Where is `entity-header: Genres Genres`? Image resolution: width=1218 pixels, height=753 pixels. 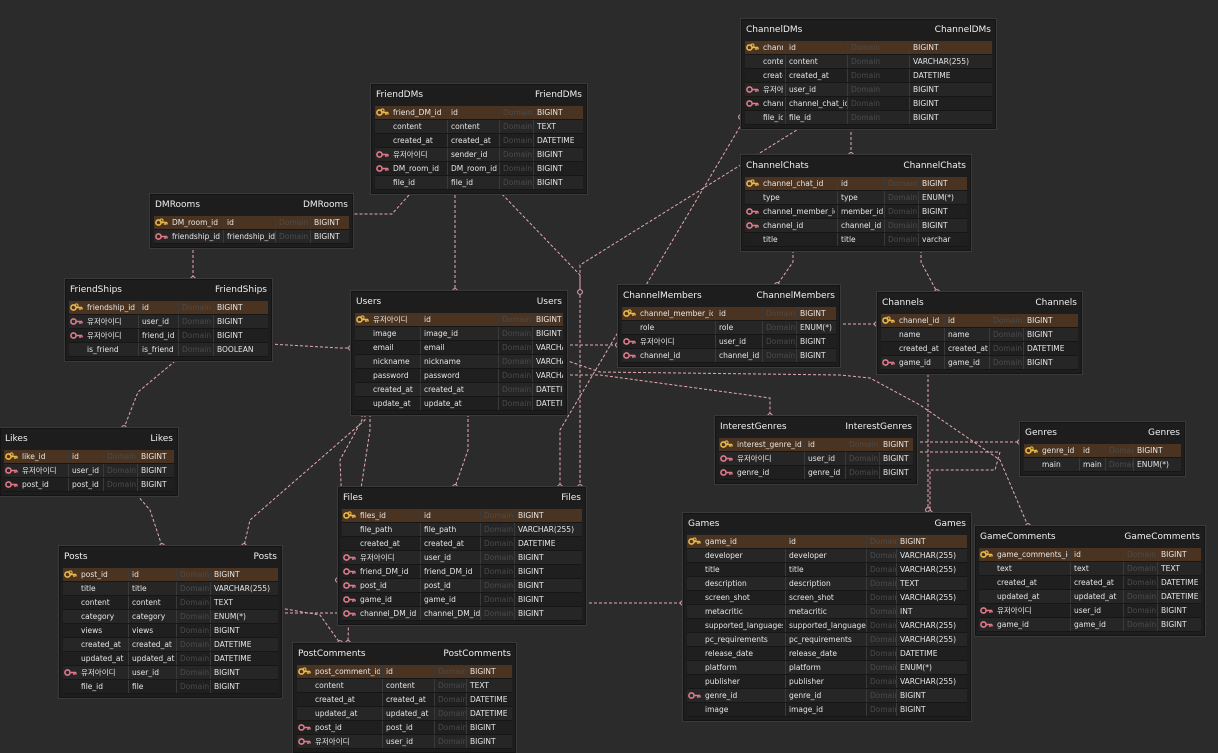 entity-header: Genres Genres is located at coordinates (1102, 433).